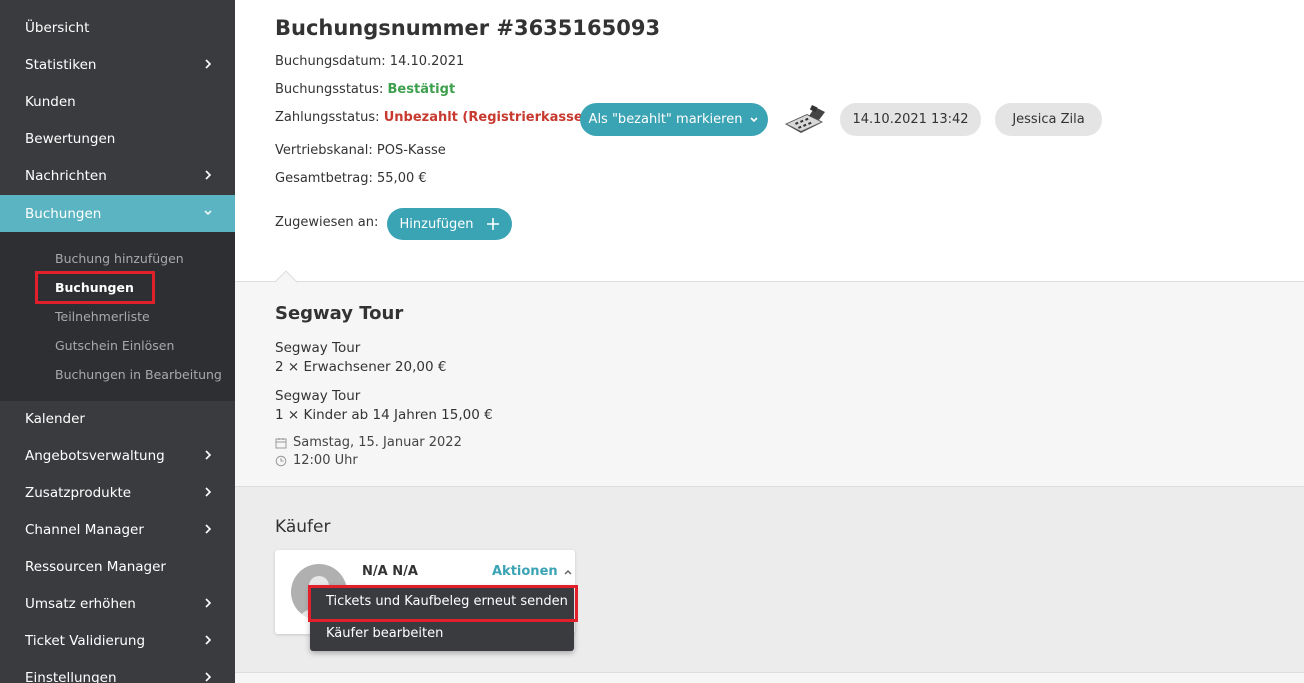 This screenshot has height=683, width=1304. I want to click on buyer-name: N/A N/A, so click(390, 571).